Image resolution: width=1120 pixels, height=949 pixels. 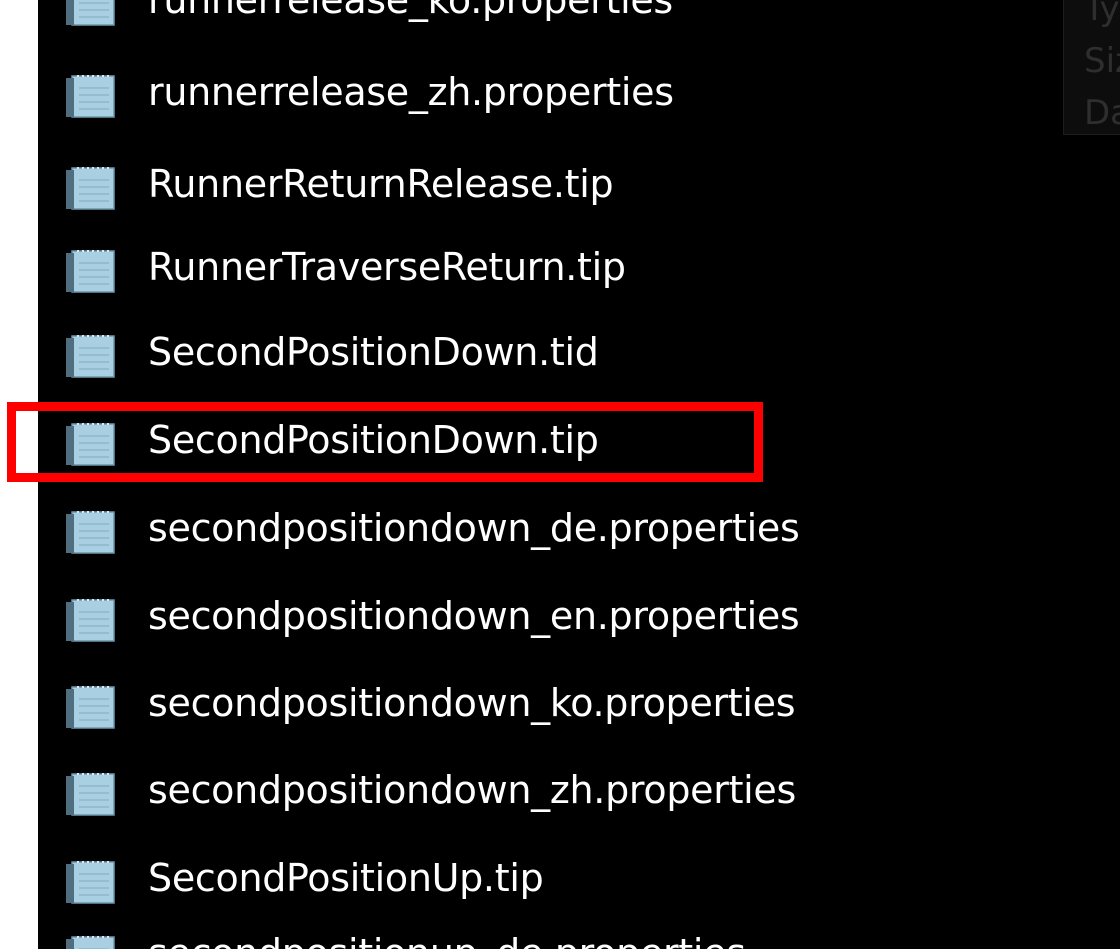 I want to click on file-name: SecondPositionDown.tip, so click(x=373, y=440).